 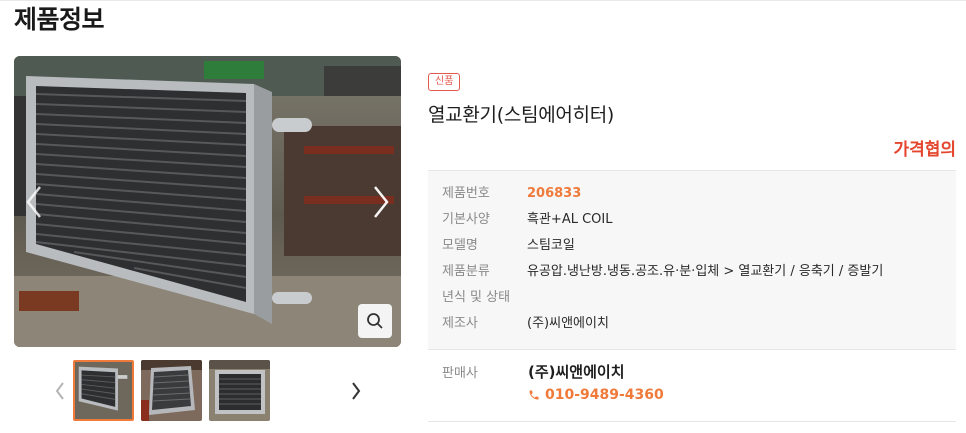 What do you see at coordinates (466, 219) in the screenshot?
I see `info-label: 기본사양` at bounding box center [466, 219].